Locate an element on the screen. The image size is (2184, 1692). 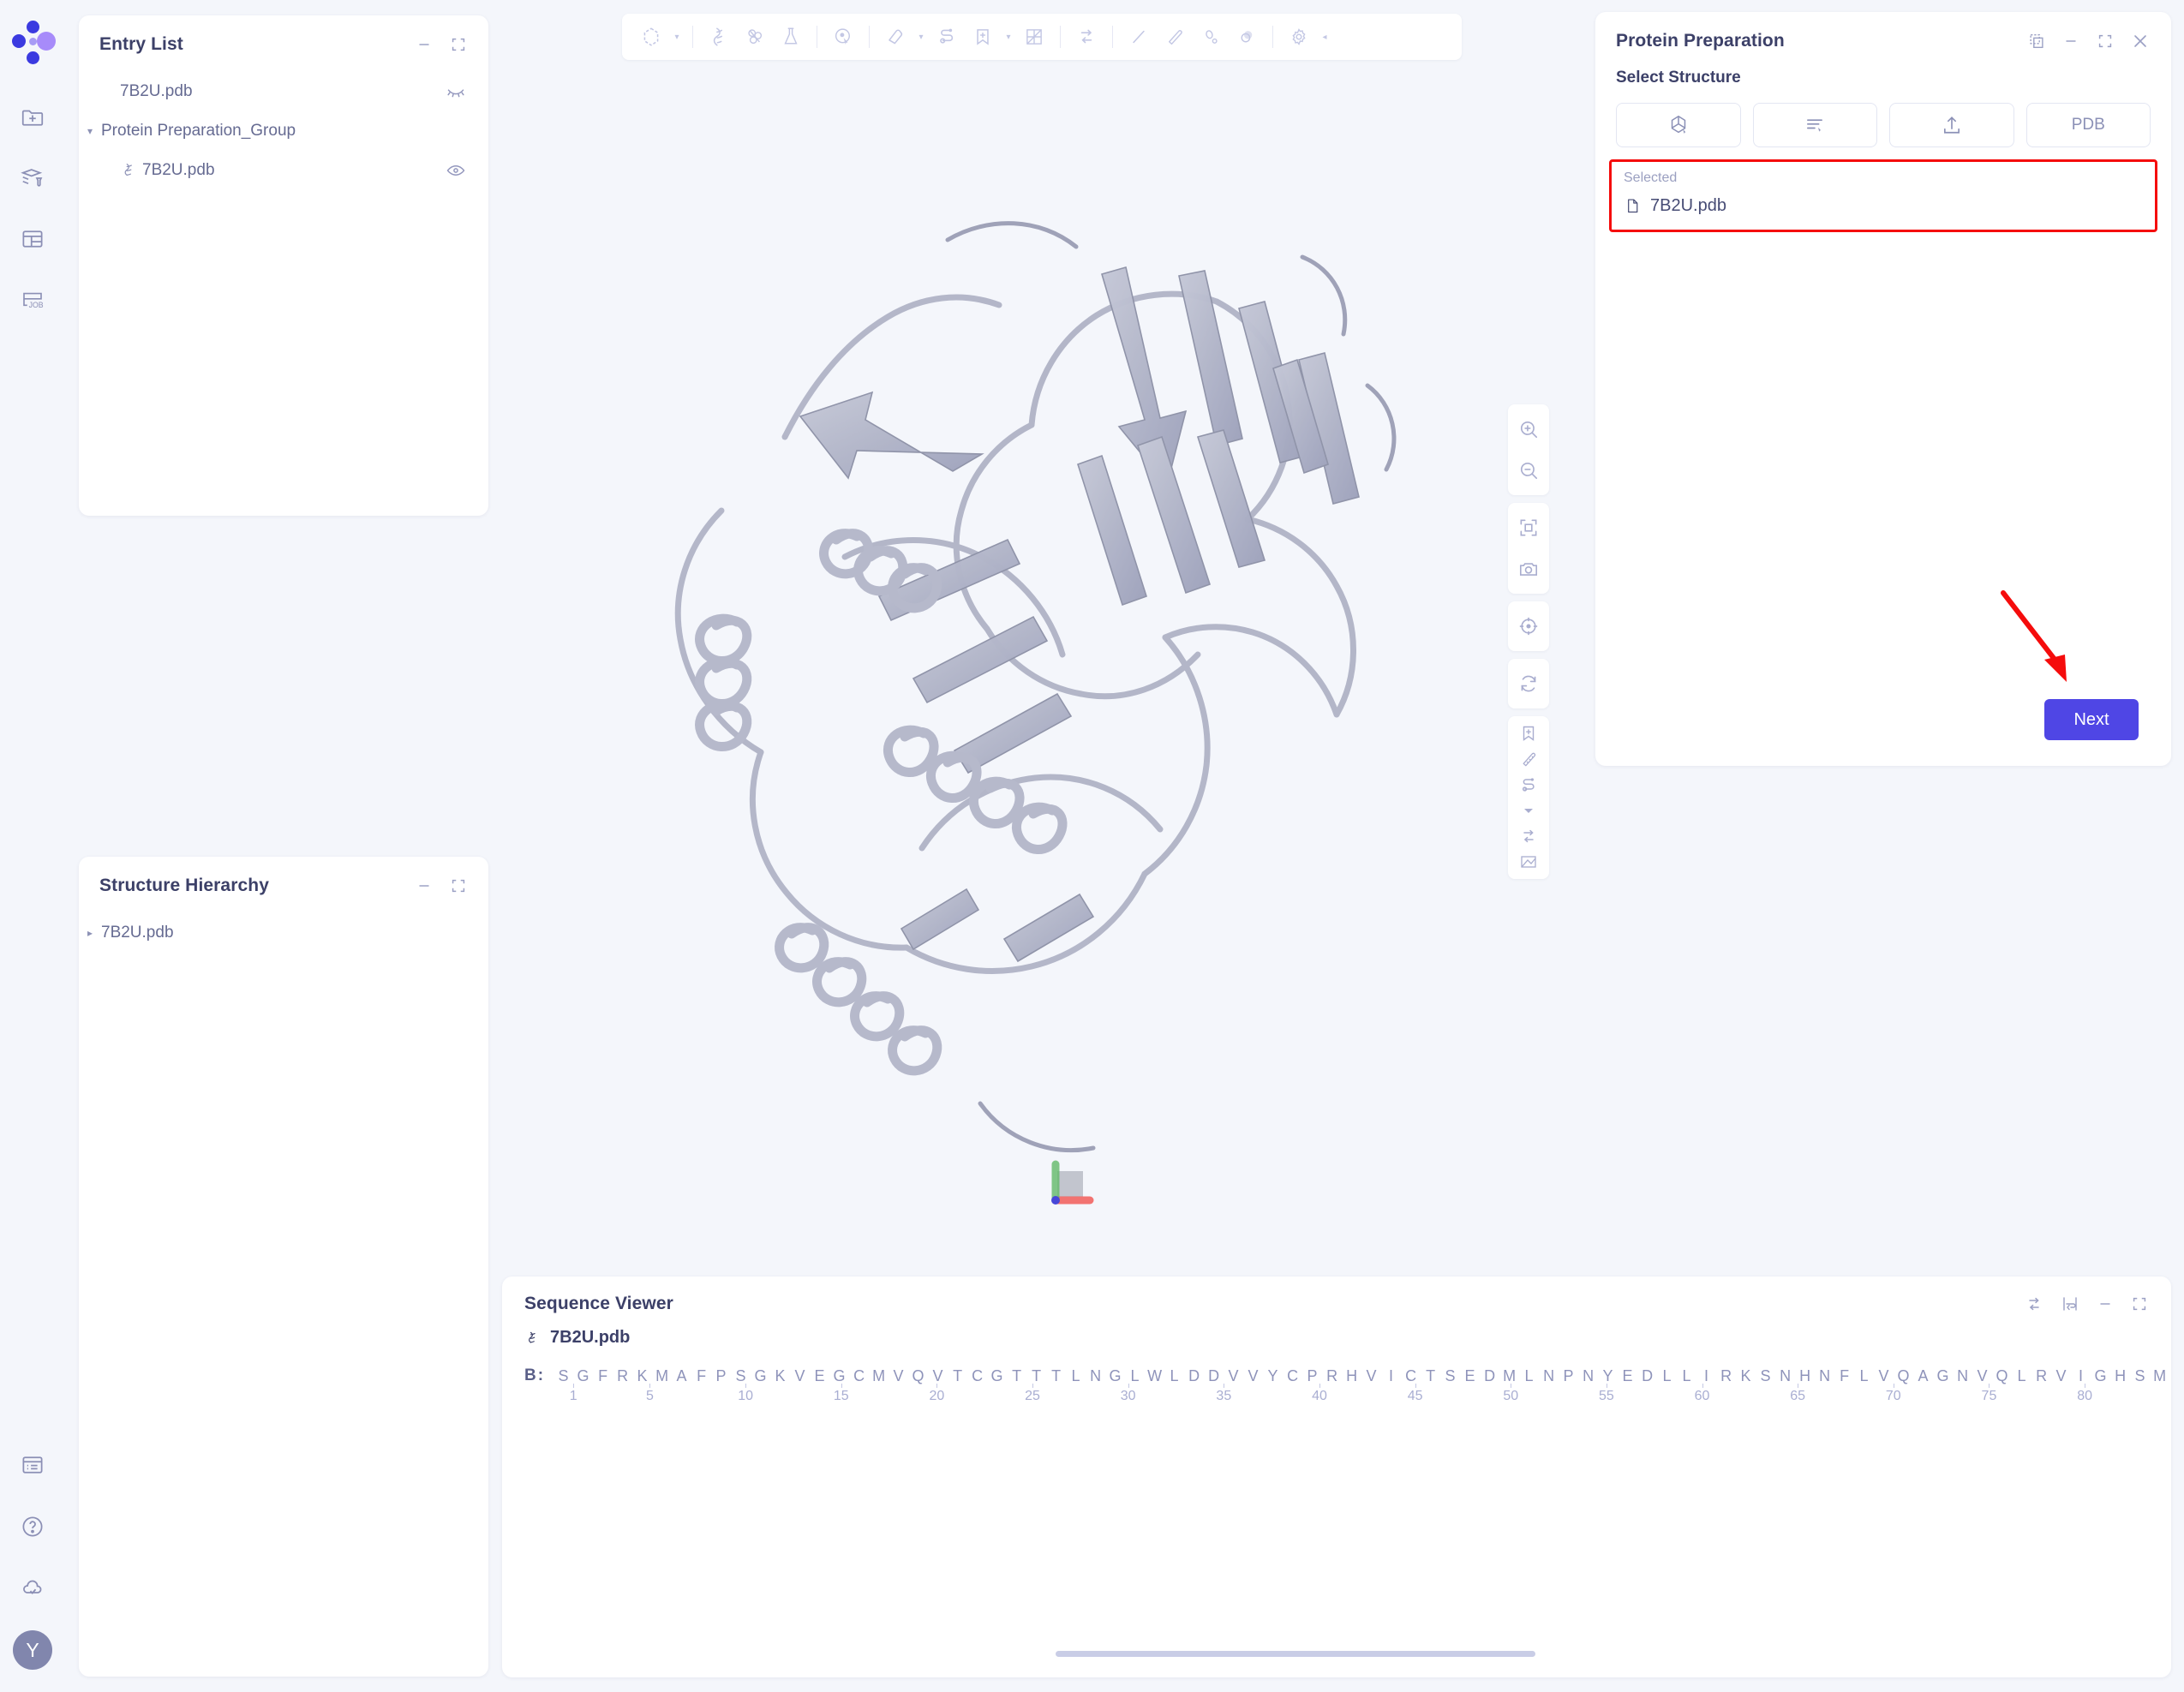
residue: P is located at coordinates (1312, 1376).